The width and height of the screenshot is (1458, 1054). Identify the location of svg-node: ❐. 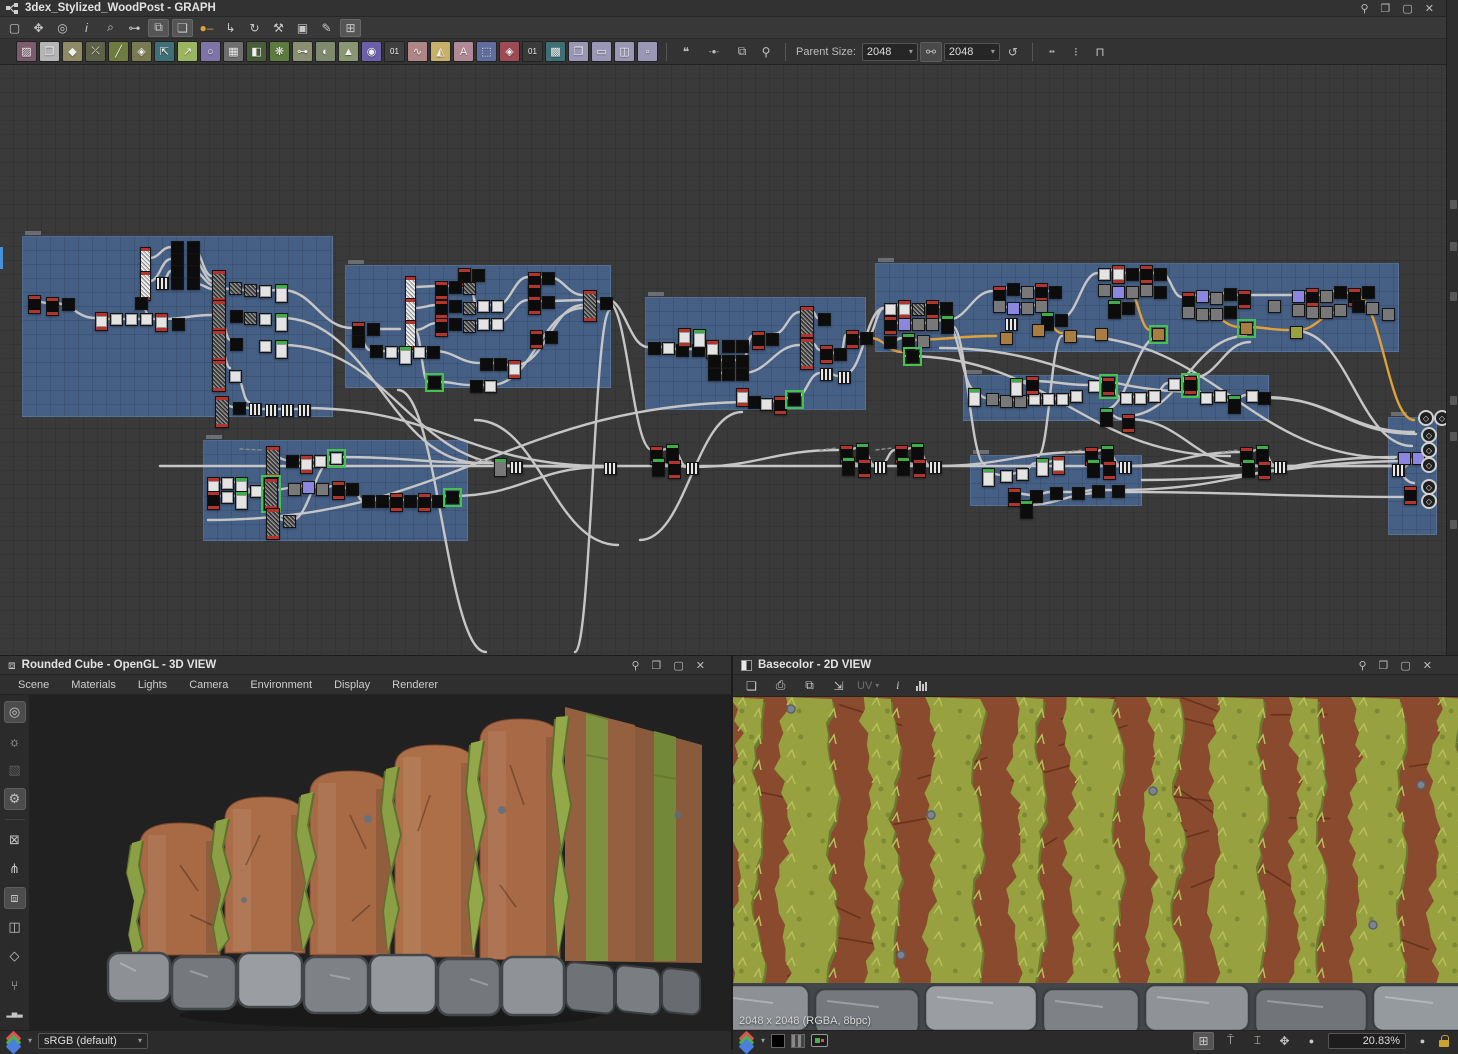
(49, 51).